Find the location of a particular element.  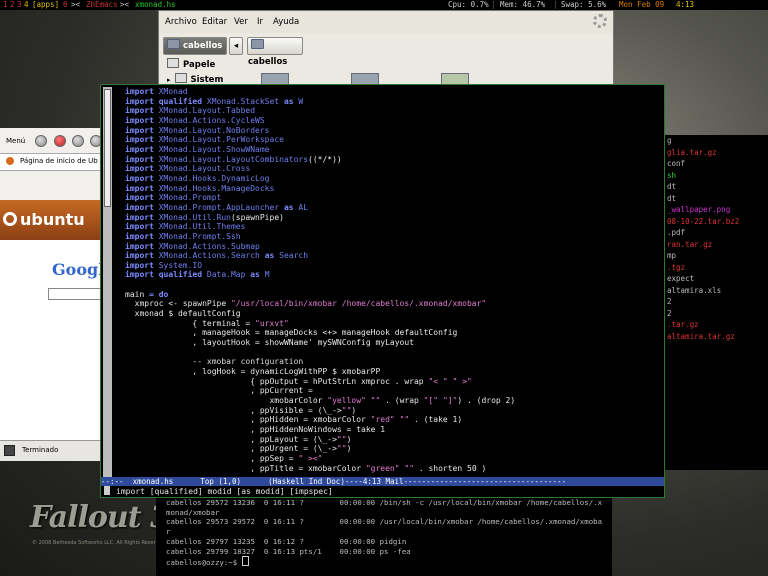

code-token: . shorten 50 ) is located at coordinates (450, 468).